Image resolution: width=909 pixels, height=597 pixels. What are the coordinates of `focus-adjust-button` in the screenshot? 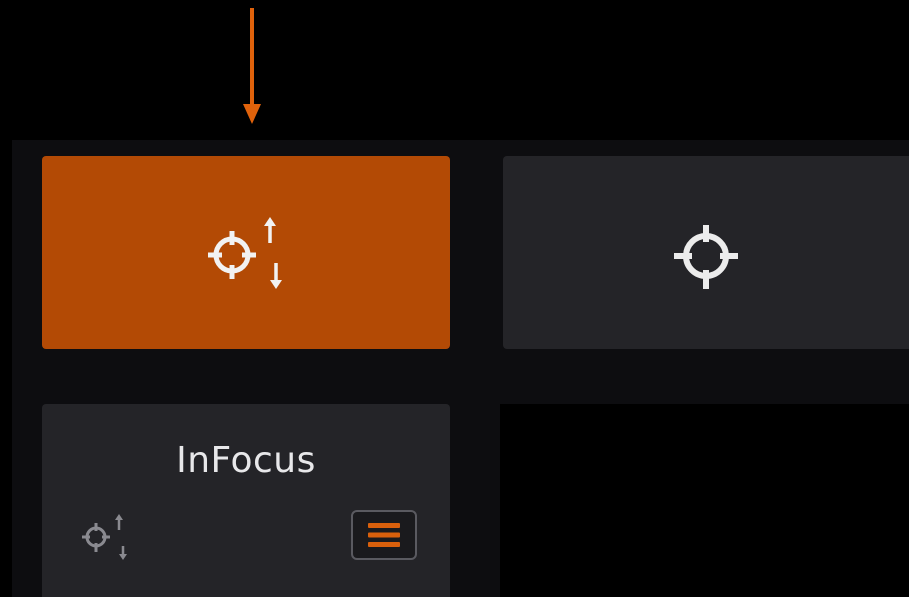 It's located at (246, 252).